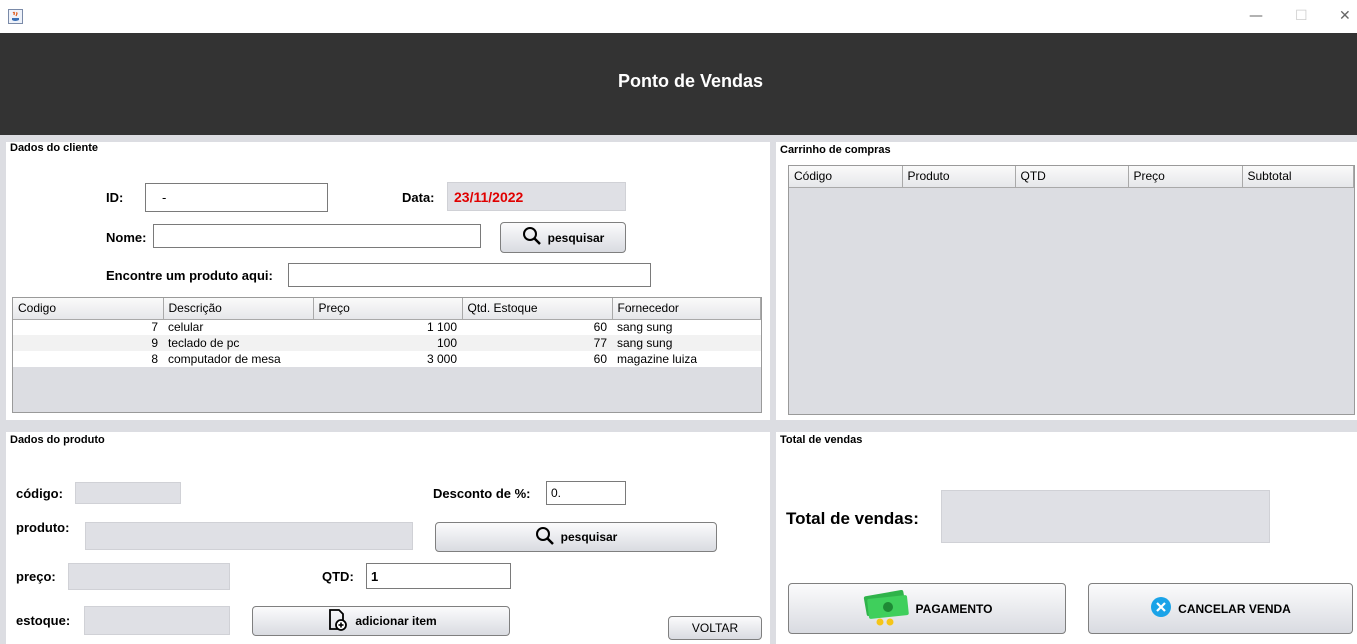  I want to click on date-label: Data:, so click(418, 197).